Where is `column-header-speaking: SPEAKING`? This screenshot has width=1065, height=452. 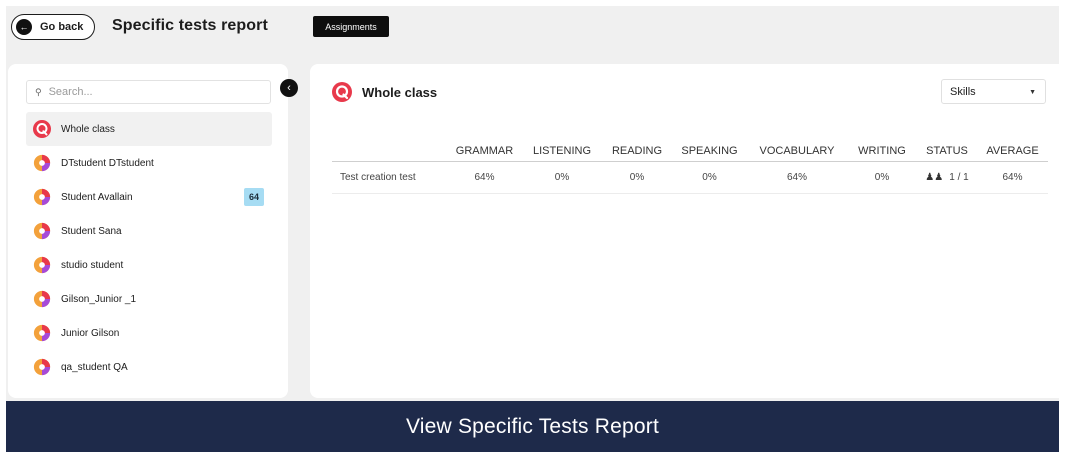
column-header-speaking: SPEAKING is located at coordinates (709, 151).